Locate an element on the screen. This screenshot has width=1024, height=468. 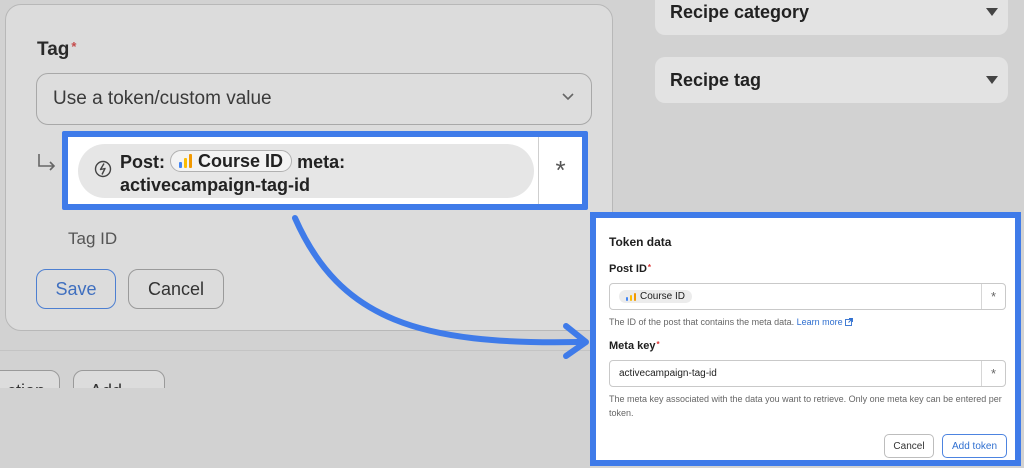
meta-key-value: activecampaign-tag-id is located at coordinates (668, 373).